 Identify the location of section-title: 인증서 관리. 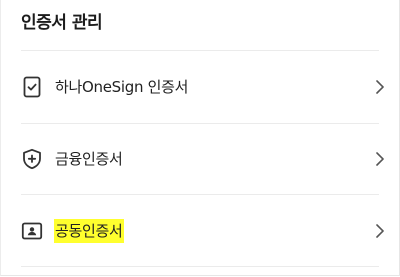
(62, 23).